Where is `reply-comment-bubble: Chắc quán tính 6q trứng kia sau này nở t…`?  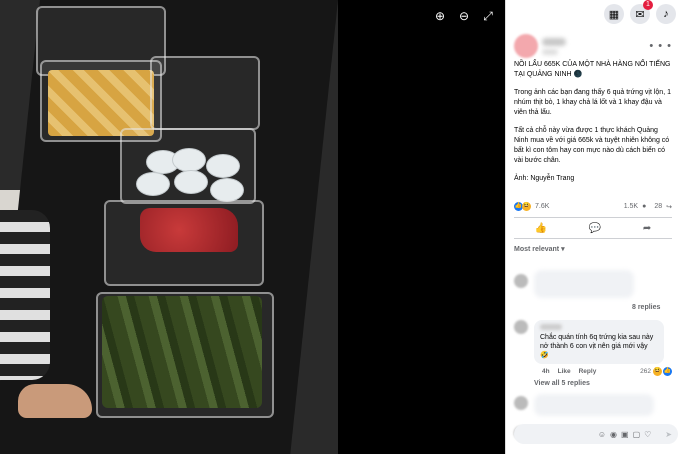
reply-comment-bubble: Chắc quán tính 6q trứng kia sau này nở t… is located at coordinates (599, 342).